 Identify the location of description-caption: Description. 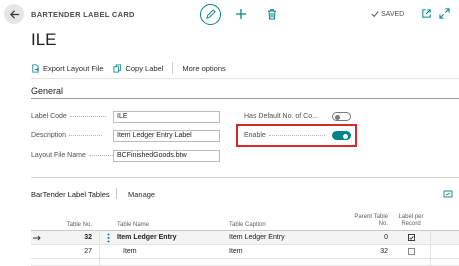
(49, 135).